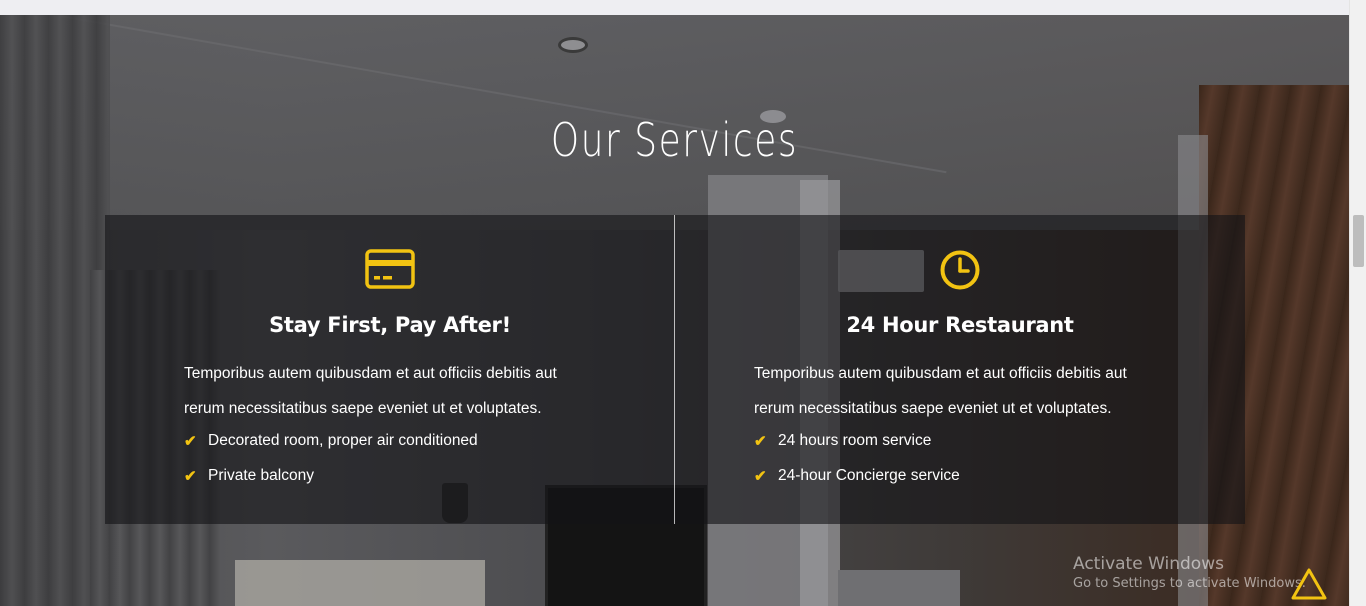 This screenshot has height=606, width=1366. Describe the element at coordinates (857, 476) in the screenshot. I see `feature-item: ✔ 24-hour Concierge service` at that location.